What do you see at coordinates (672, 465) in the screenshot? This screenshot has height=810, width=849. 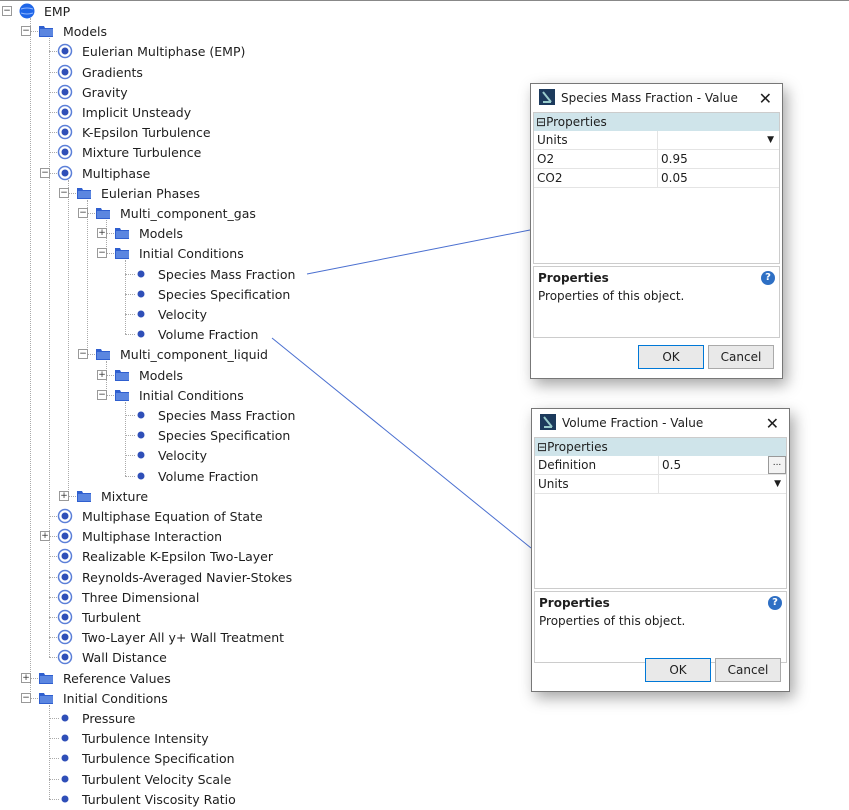 I see `value-text: 0.5` at bounding box center [672, 465].